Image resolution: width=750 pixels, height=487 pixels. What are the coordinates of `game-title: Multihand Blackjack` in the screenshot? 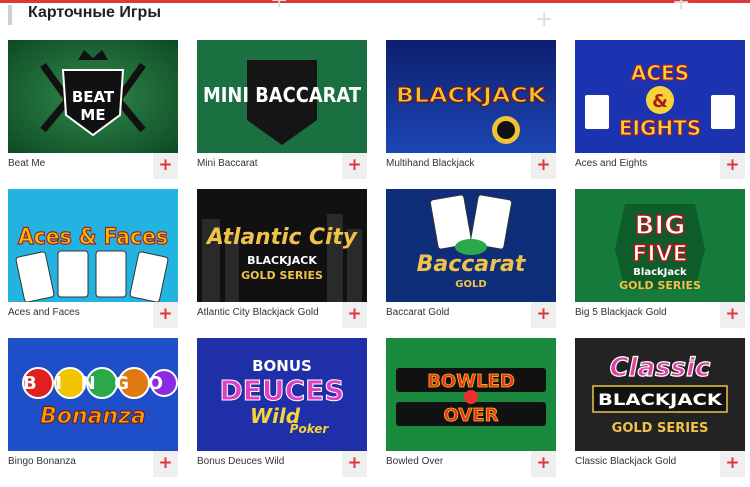 It's located at (430, 163).